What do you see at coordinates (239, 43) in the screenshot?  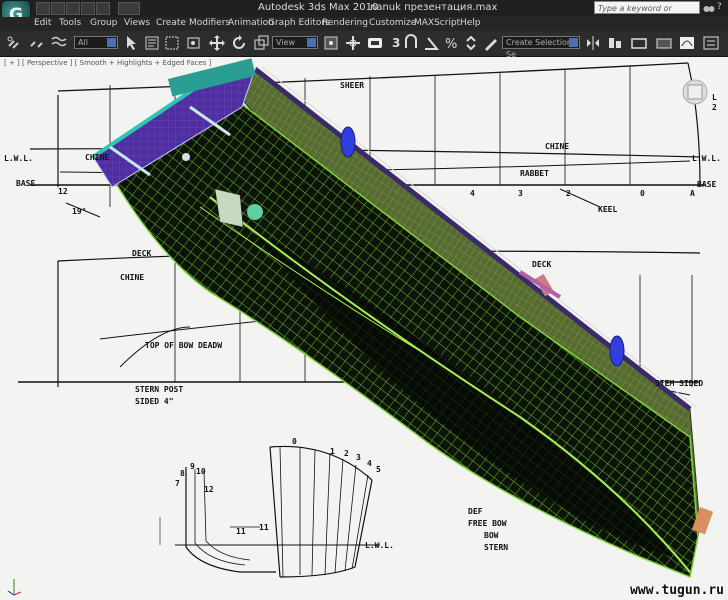 I see `rotate-icon` at bounding box center [239, 43].